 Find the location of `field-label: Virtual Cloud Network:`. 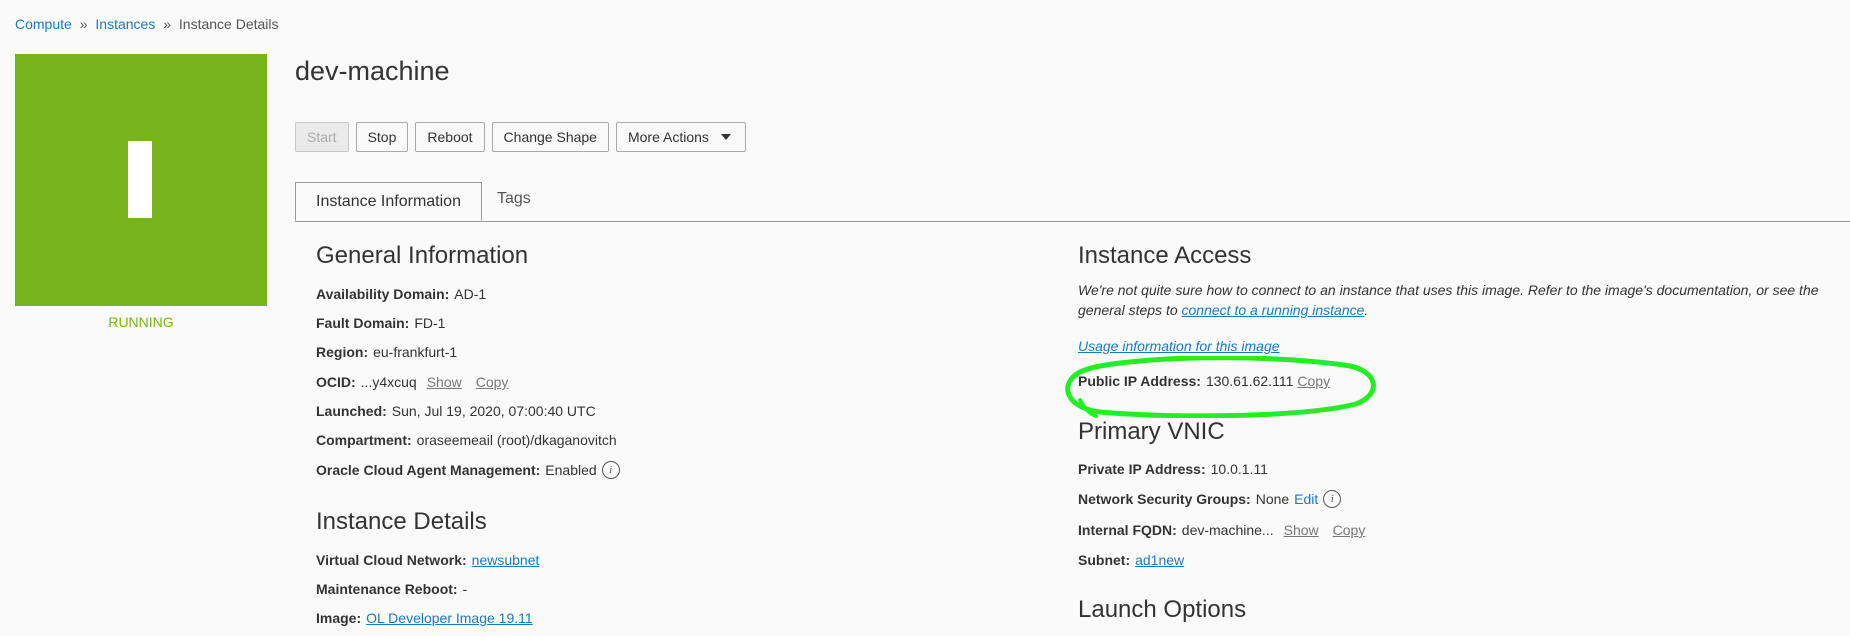

field-label: Virtual Cloud Network: is located at coordinates (391, 560).